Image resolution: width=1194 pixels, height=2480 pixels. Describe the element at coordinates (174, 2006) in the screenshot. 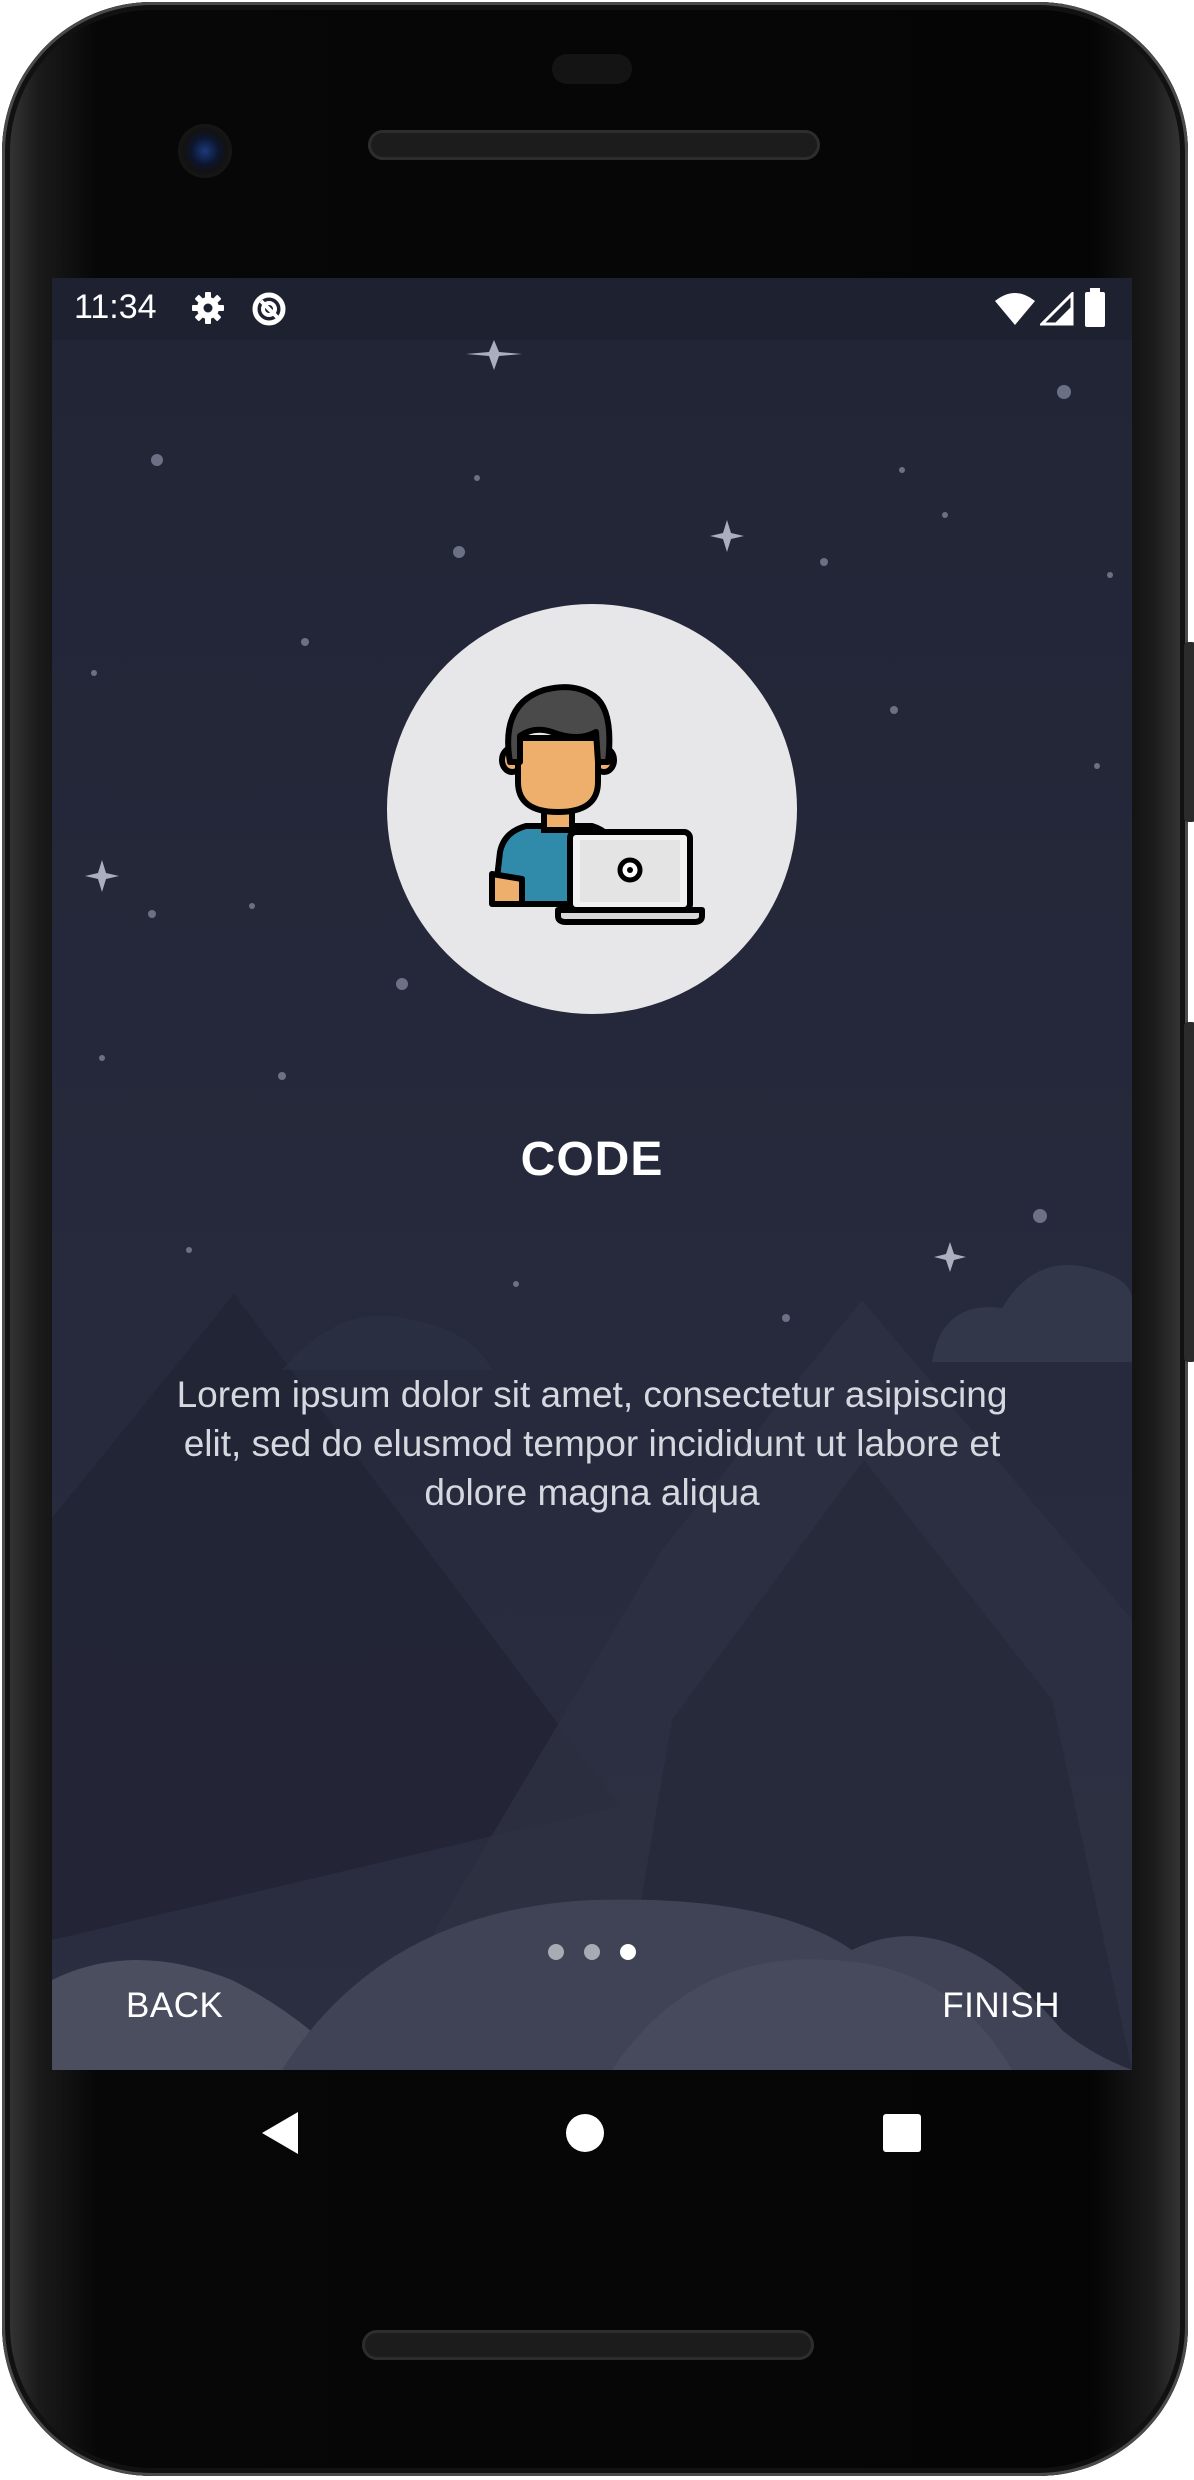

I see `back-button: BACK` at that location.